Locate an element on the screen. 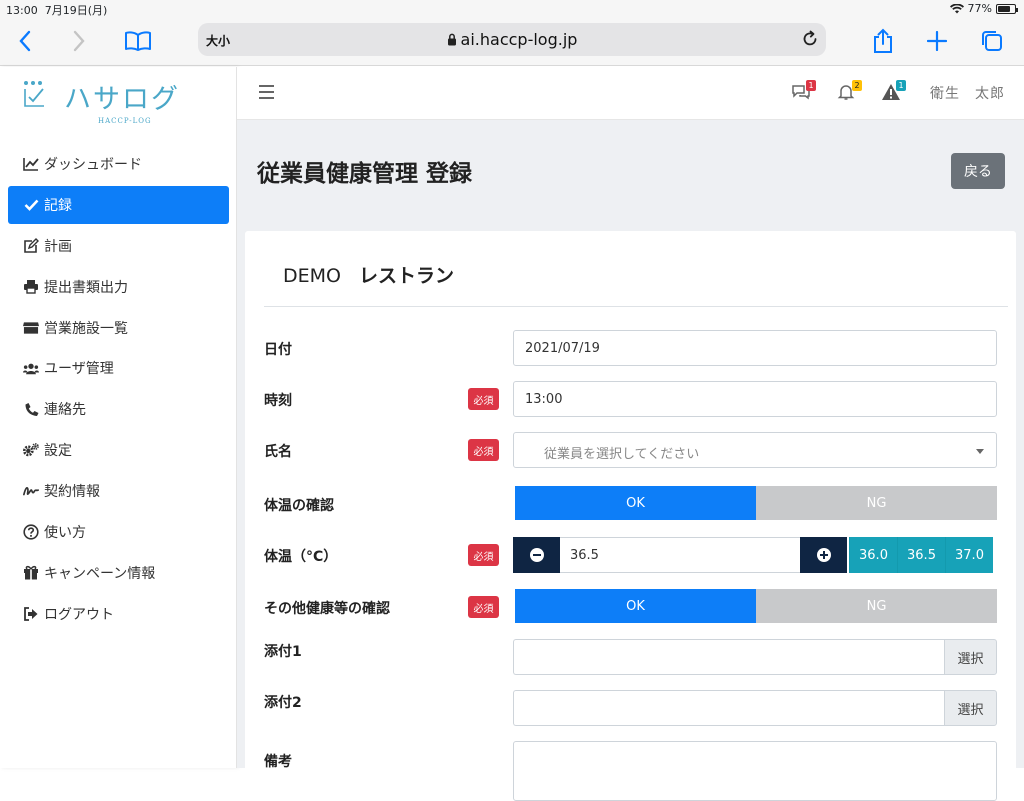  phone-icon is located at coordinates (31, 409).